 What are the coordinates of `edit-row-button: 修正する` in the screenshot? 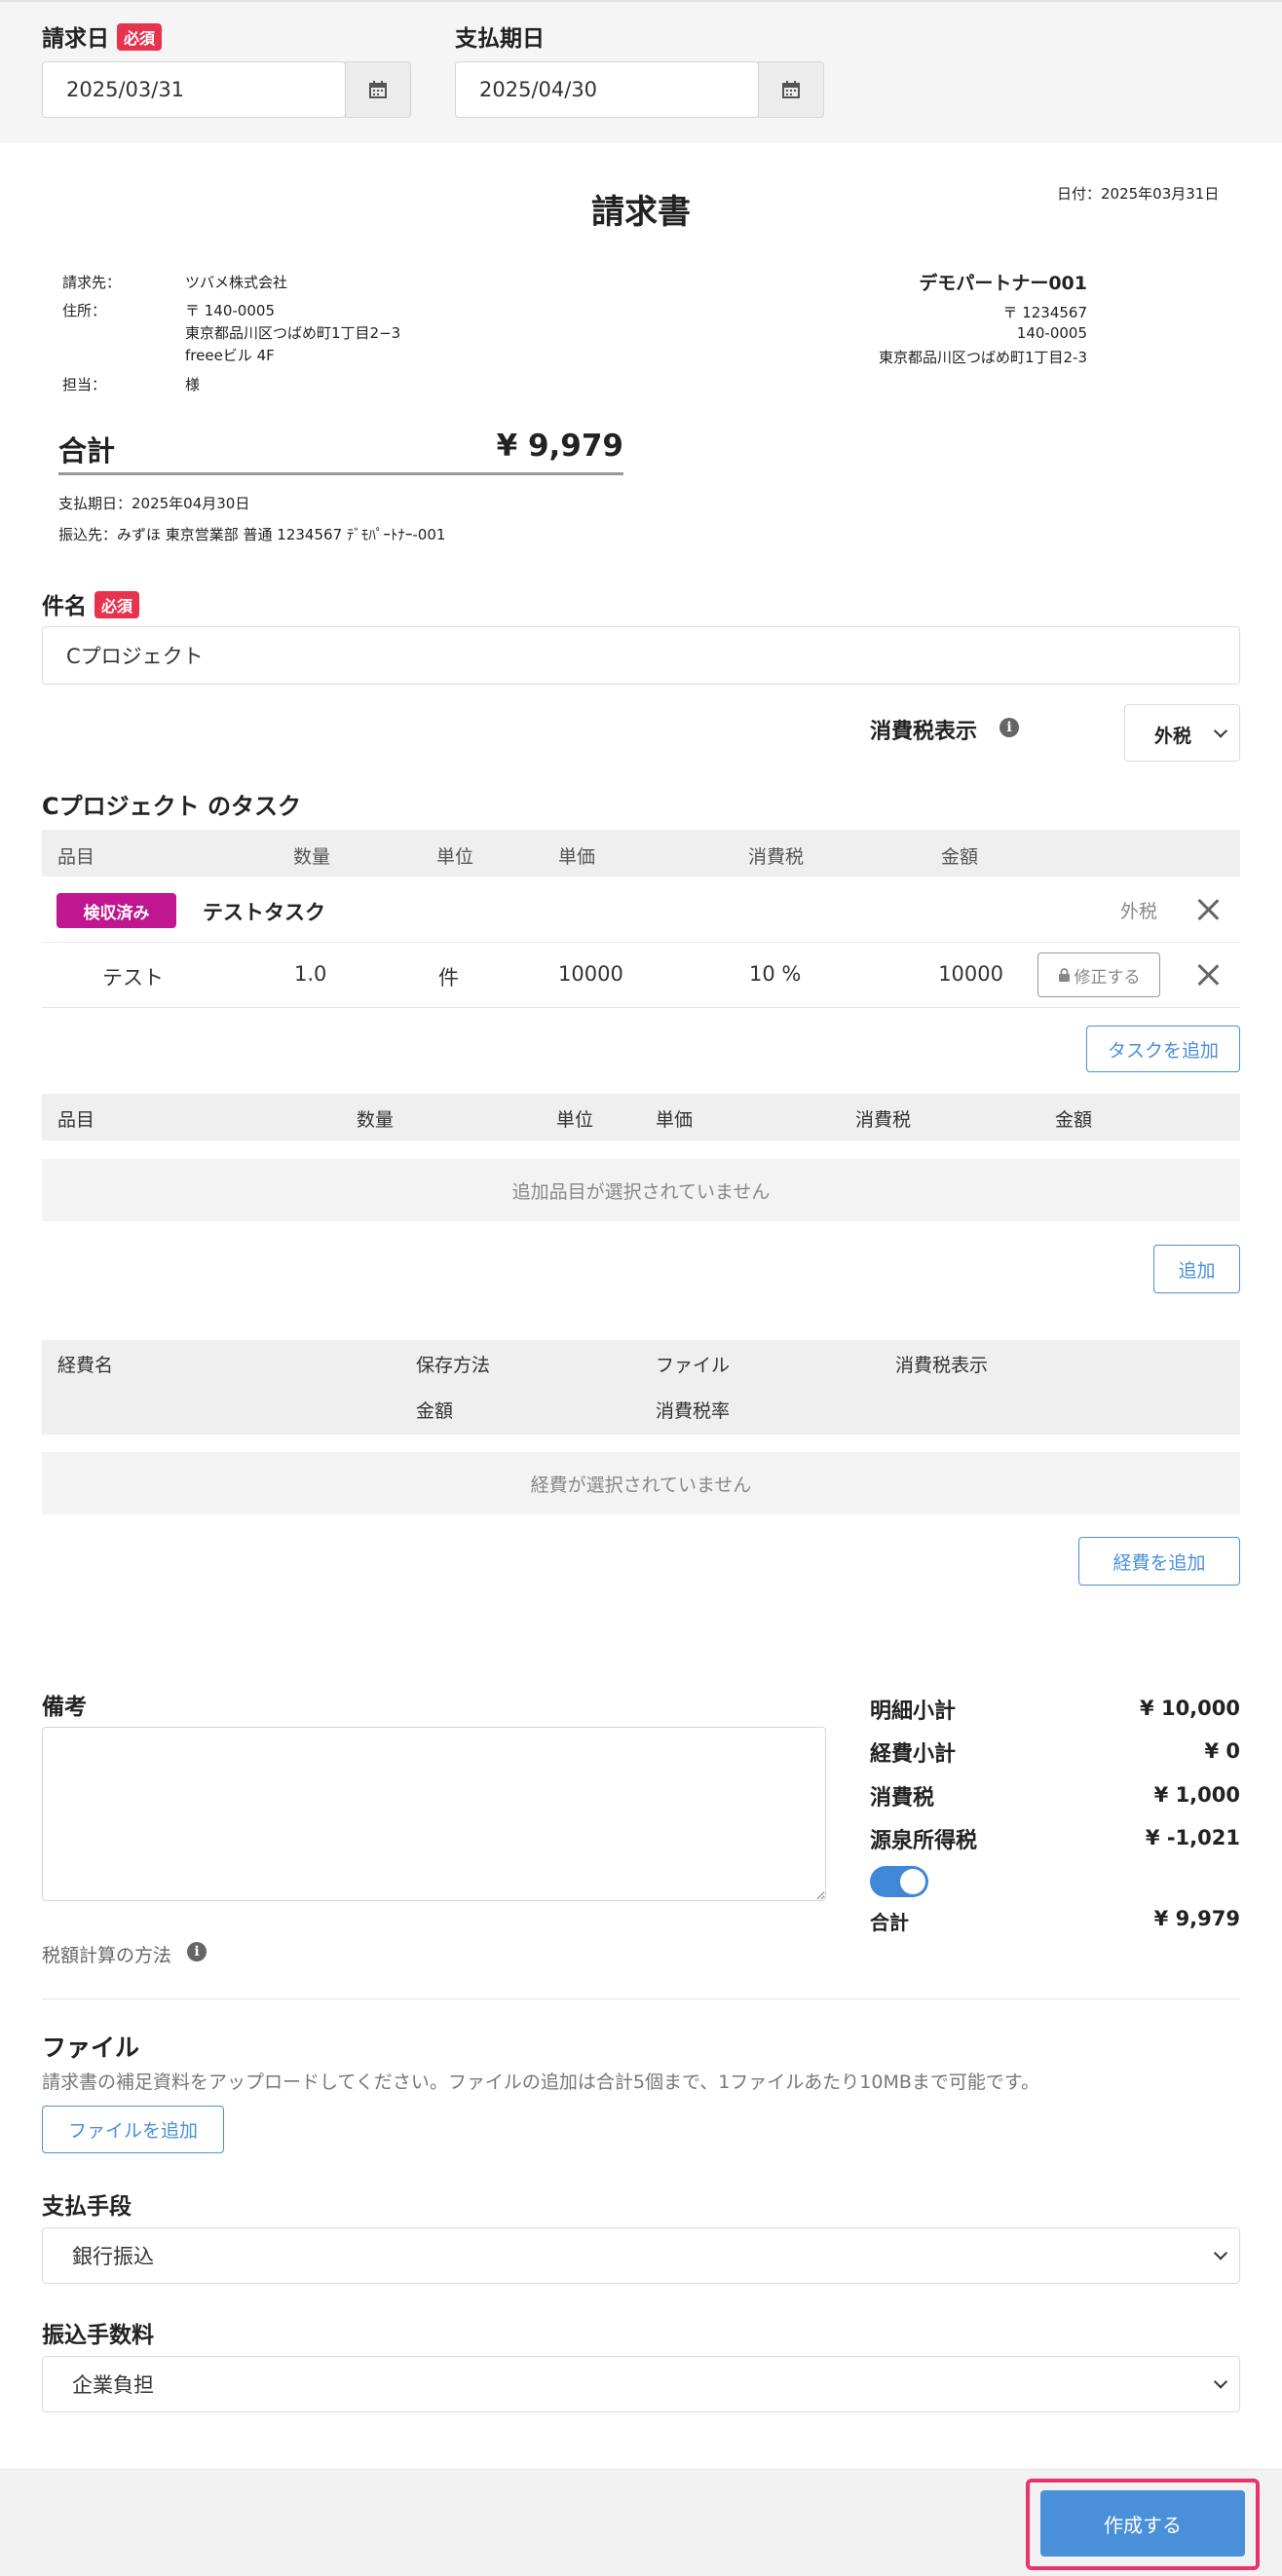 It's located at (1098, 974).